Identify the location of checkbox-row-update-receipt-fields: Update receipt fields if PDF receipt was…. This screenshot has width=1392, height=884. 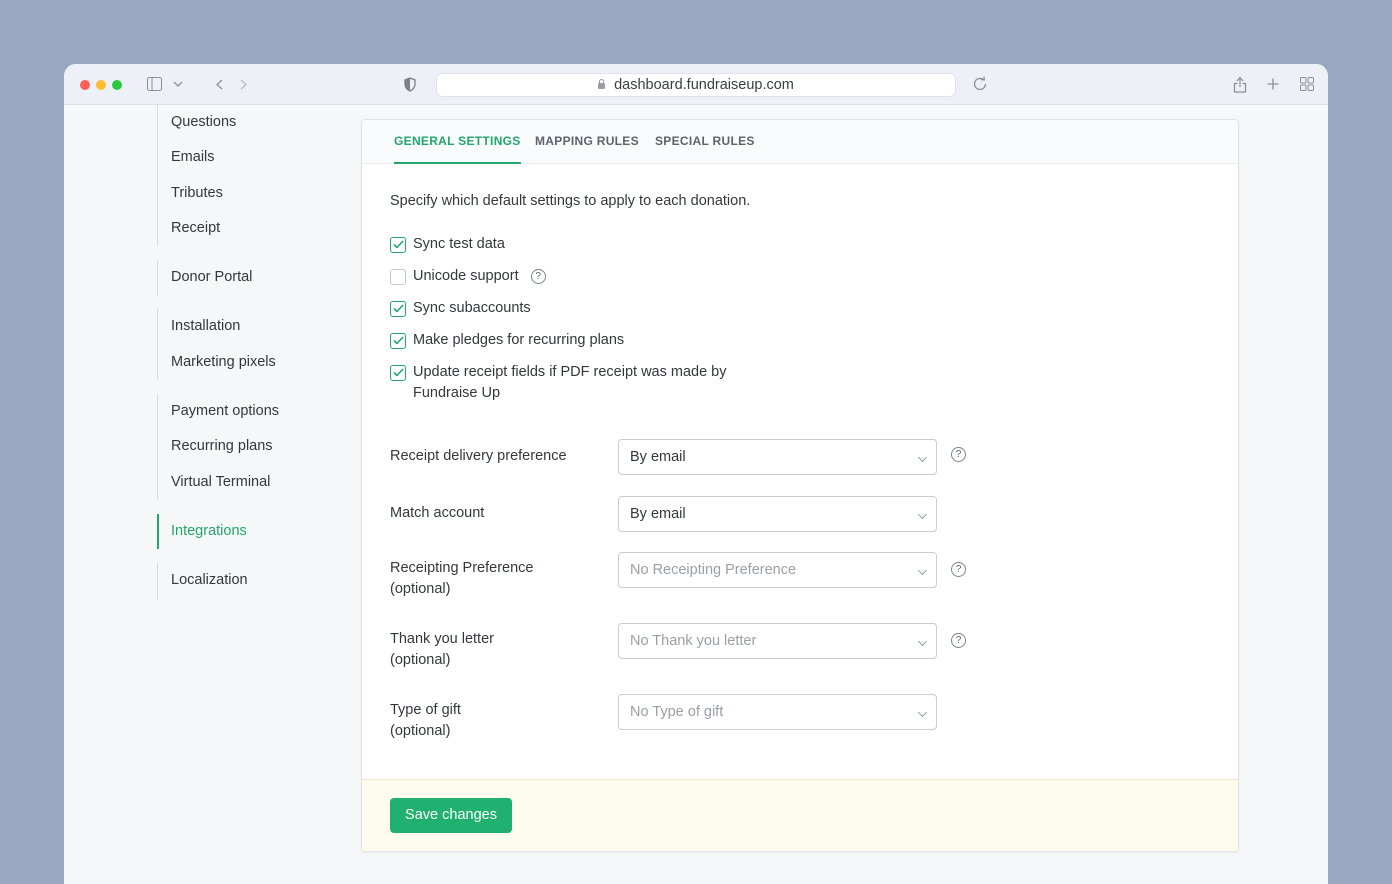
(558, 383).